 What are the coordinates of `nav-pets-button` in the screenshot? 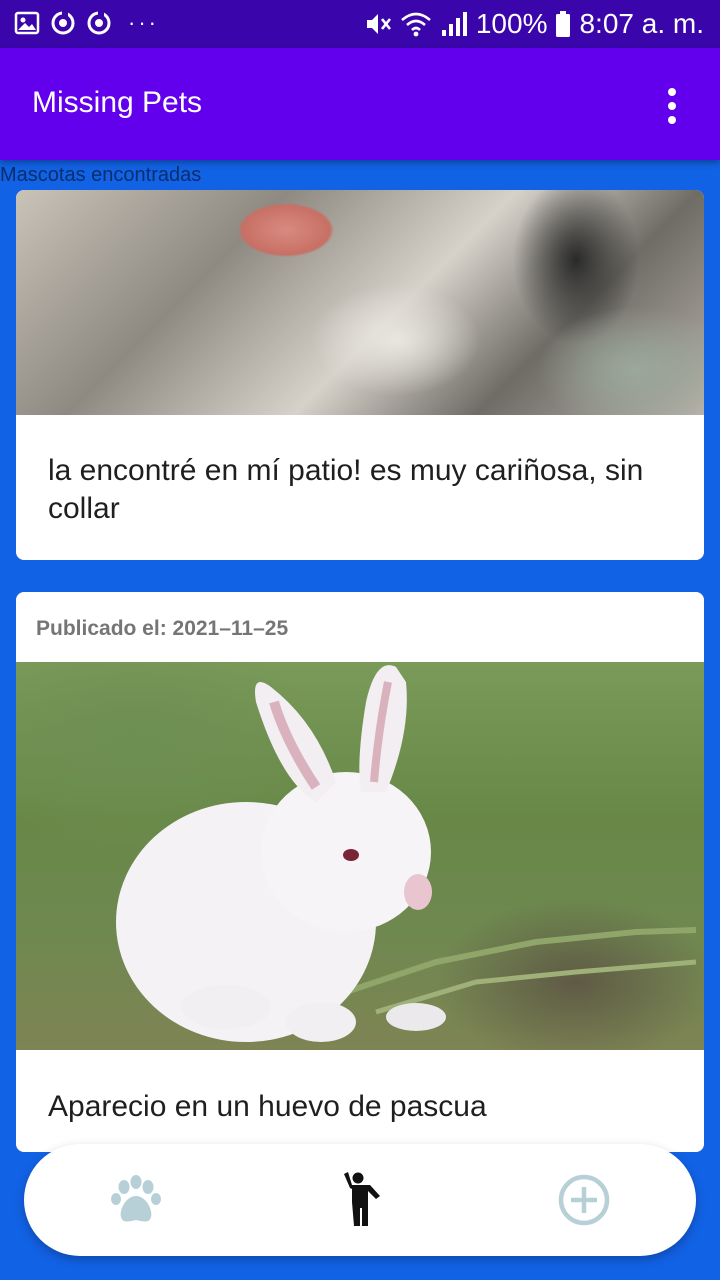 It's located at (136, 1200).